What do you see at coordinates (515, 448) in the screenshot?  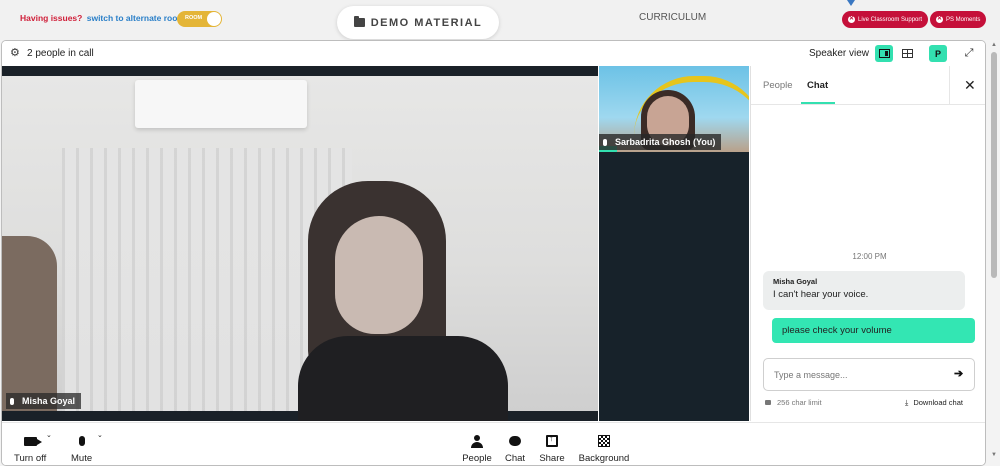 I see `chat-button: Chat` at bounding box center [515, 448].